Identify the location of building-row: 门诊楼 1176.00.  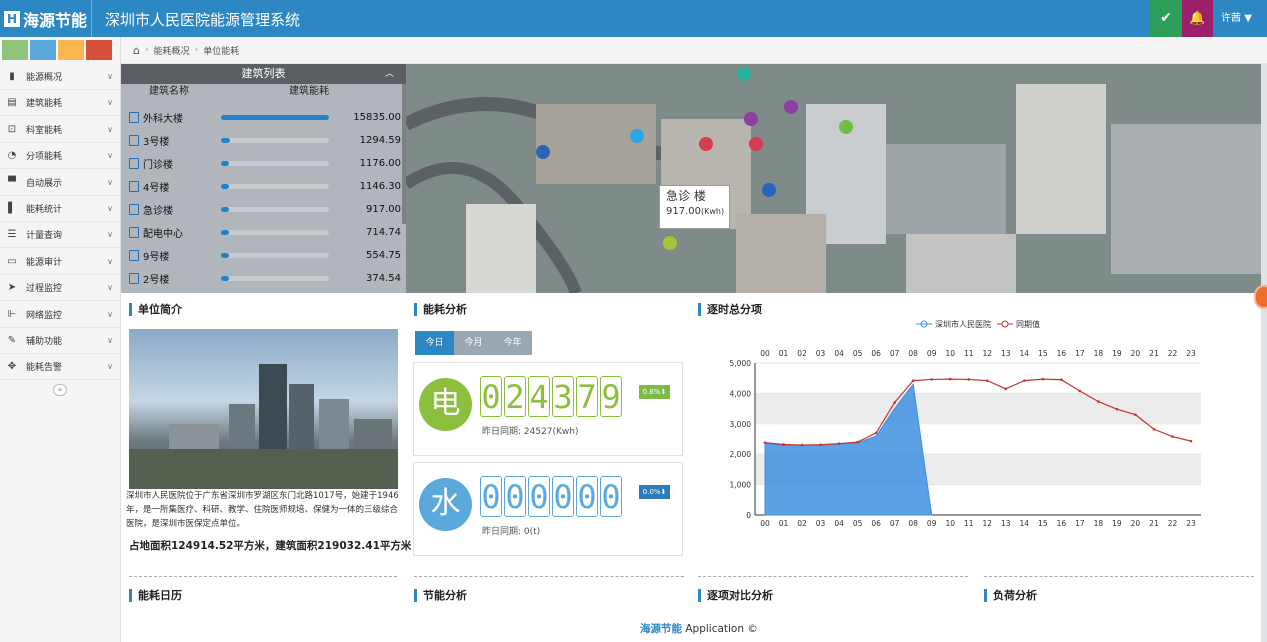
(265, 163).